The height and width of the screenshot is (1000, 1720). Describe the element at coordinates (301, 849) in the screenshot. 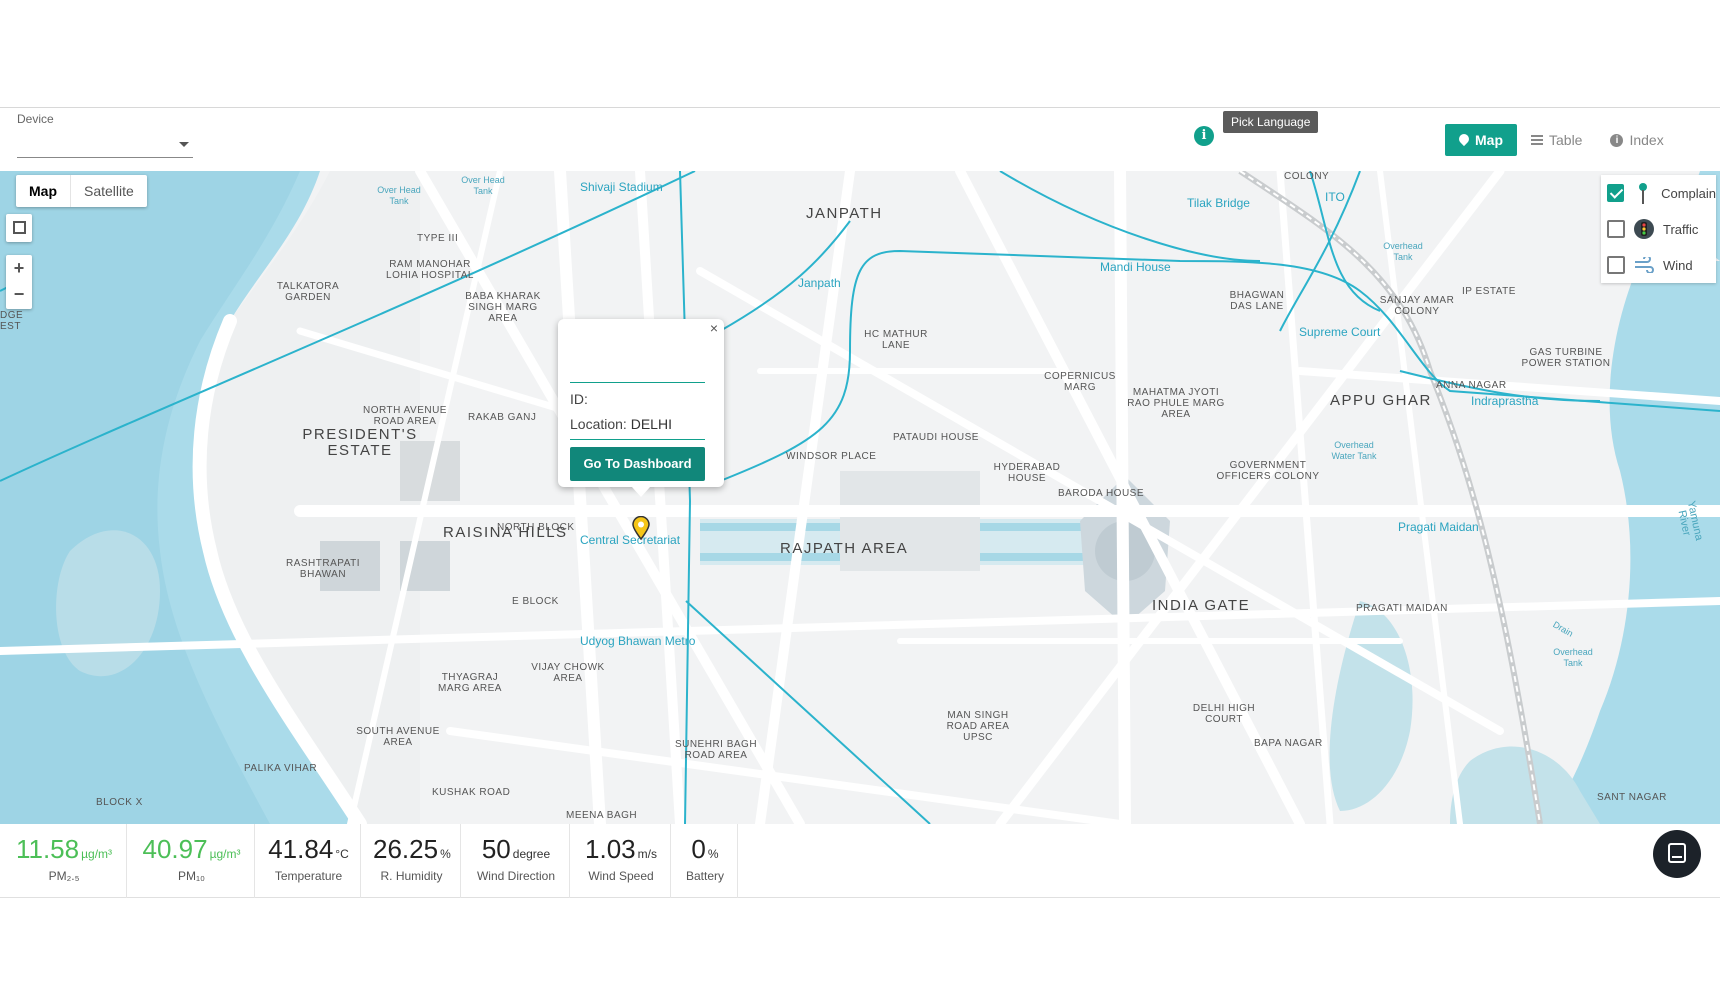

I see `stat-temperature-value: 41.84` at that location.